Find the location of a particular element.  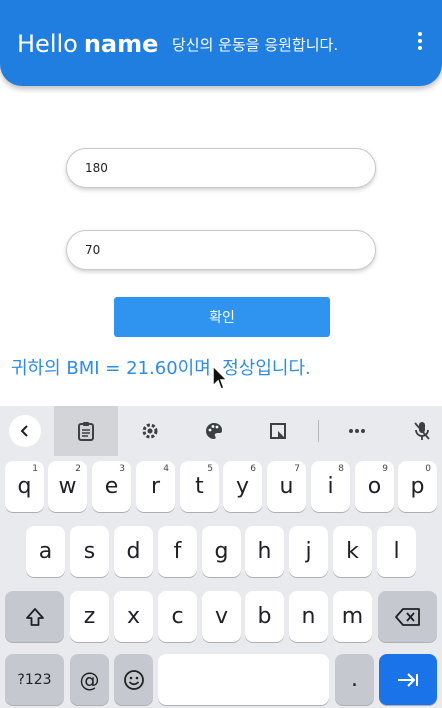

key-l: l is located at coordinates (396, 551).